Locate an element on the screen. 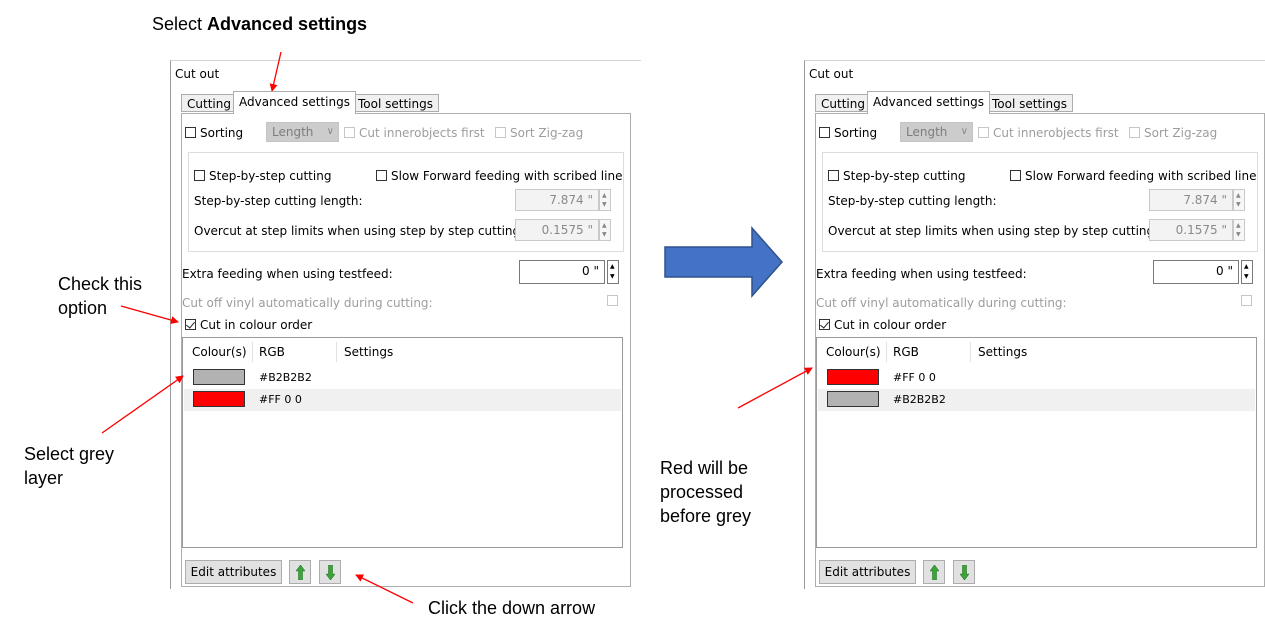  arrow-to-down-button is located at coordinates (384, 589).